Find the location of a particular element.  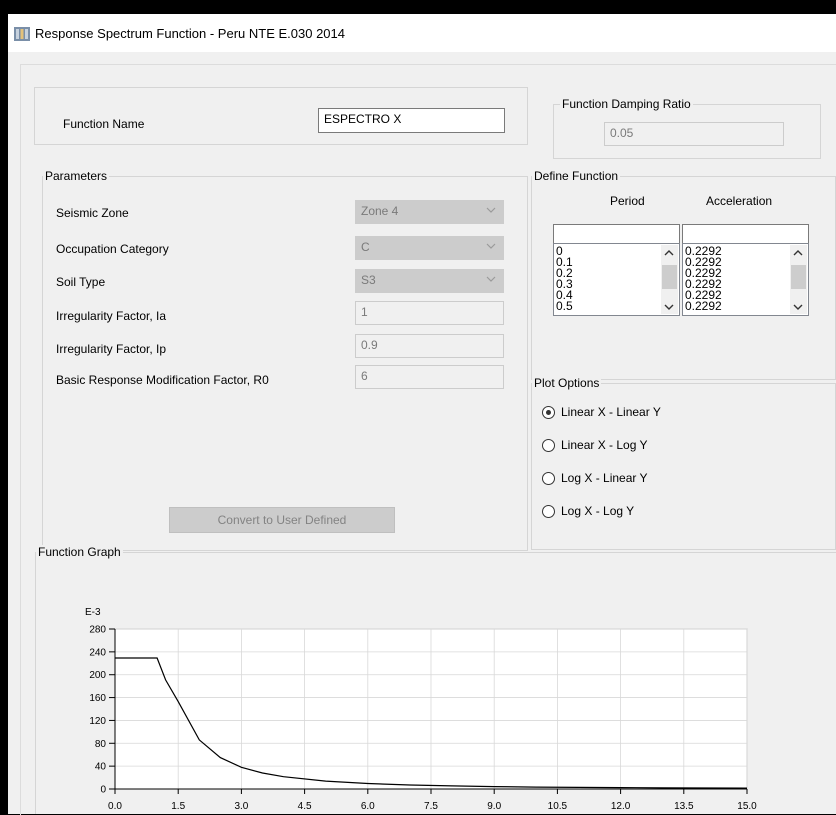

x-tick-label: 7.5 is located at coordinates (431, 806).